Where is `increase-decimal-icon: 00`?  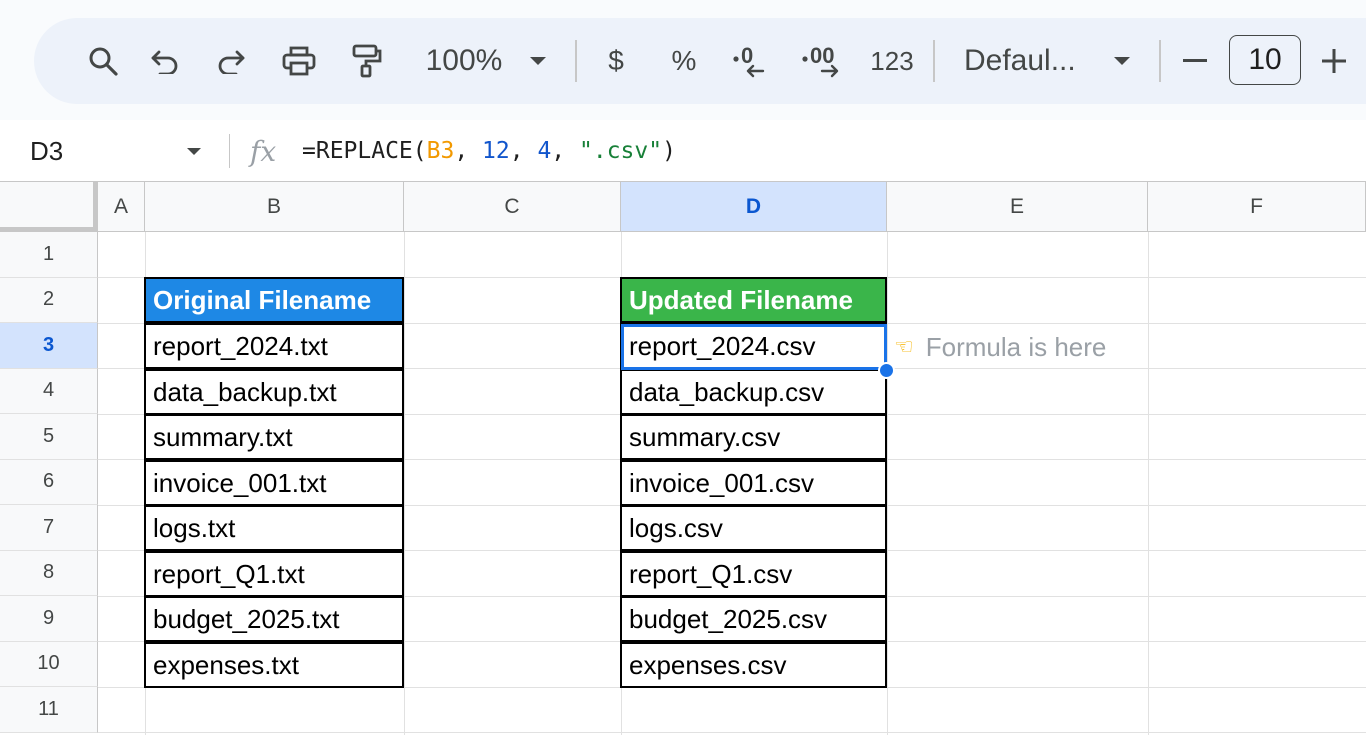
increase-decimal-icon: 00 is located at coordinates (820, 60).